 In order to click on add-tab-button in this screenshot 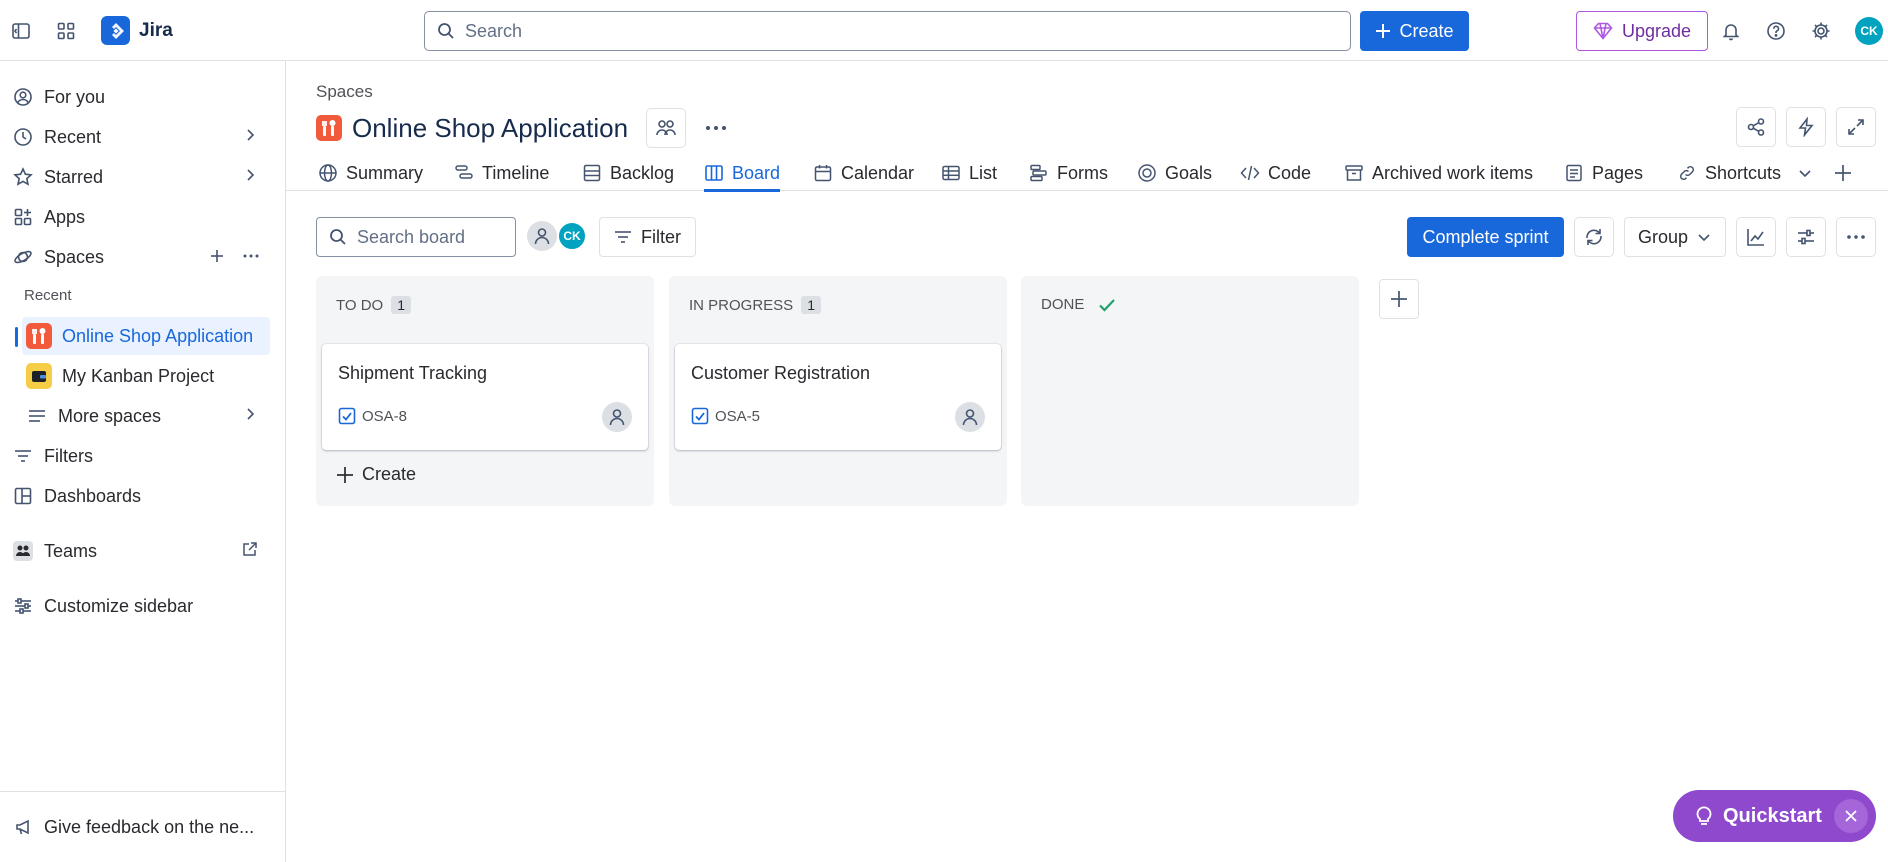, I will do `click(1843, 173)`.